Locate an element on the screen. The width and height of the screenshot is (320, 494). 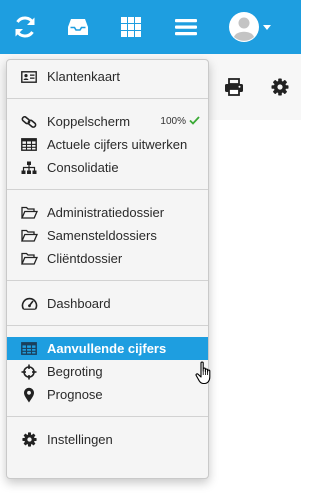
inbox-icon is located at coordinates (78, 27).